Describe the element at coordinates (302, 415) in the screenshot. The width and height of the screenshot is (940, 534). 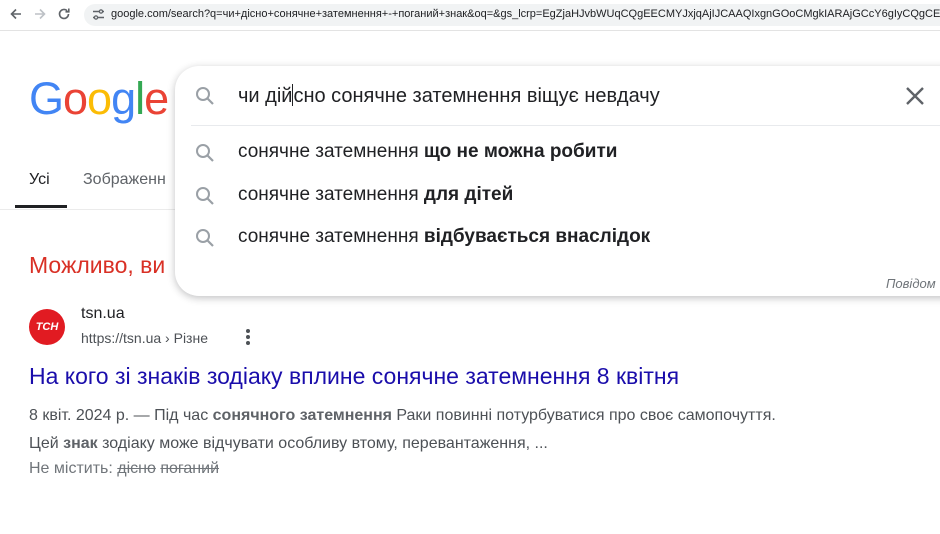
I see `snippet-highlight: сонячного затемнення` at that location.